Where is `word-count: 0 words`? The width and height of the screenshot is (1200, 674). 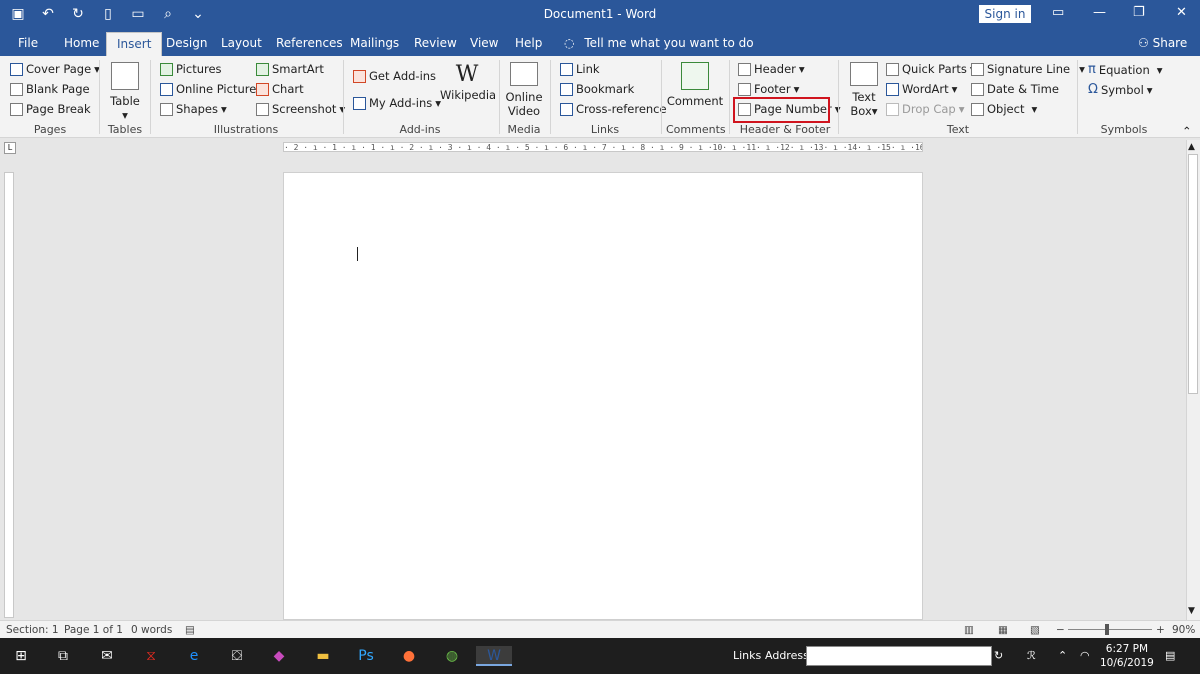 word-count: 0 words is located at coordinates (151, 630).